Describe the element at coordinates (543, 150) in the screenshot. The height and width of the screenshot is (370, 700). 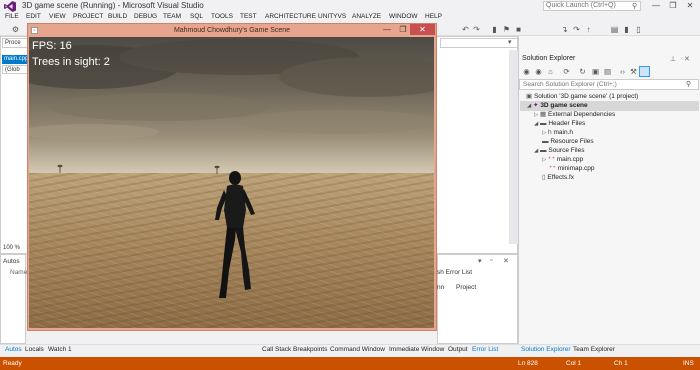
I see `folder-icon: ▬` at that location.